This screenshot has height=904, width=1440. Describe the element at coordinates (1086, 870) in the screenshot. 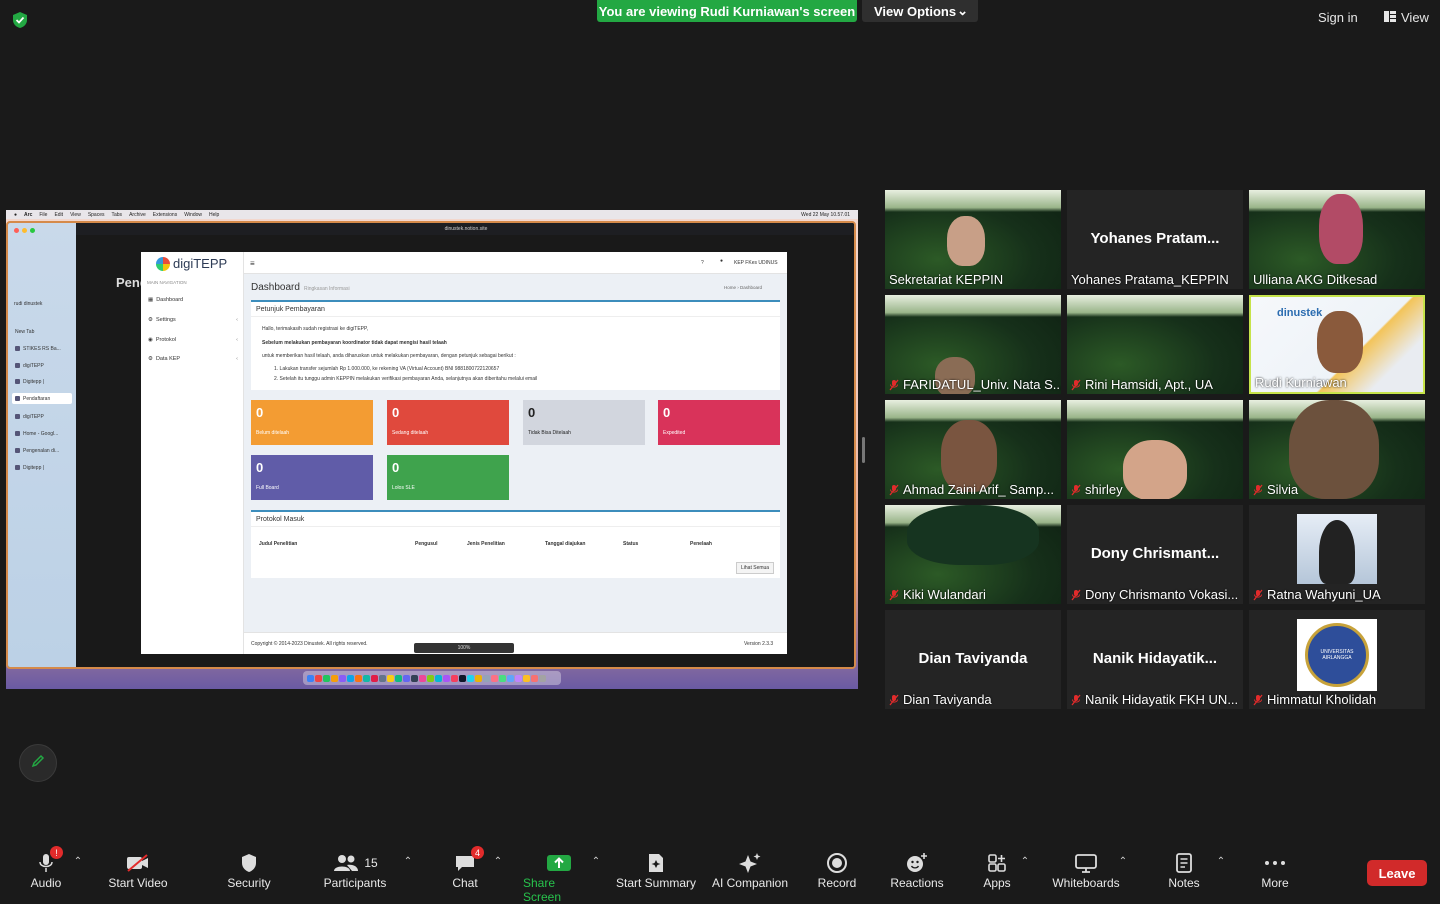

I see `whiteboards-button: Whiteboards` at that location.